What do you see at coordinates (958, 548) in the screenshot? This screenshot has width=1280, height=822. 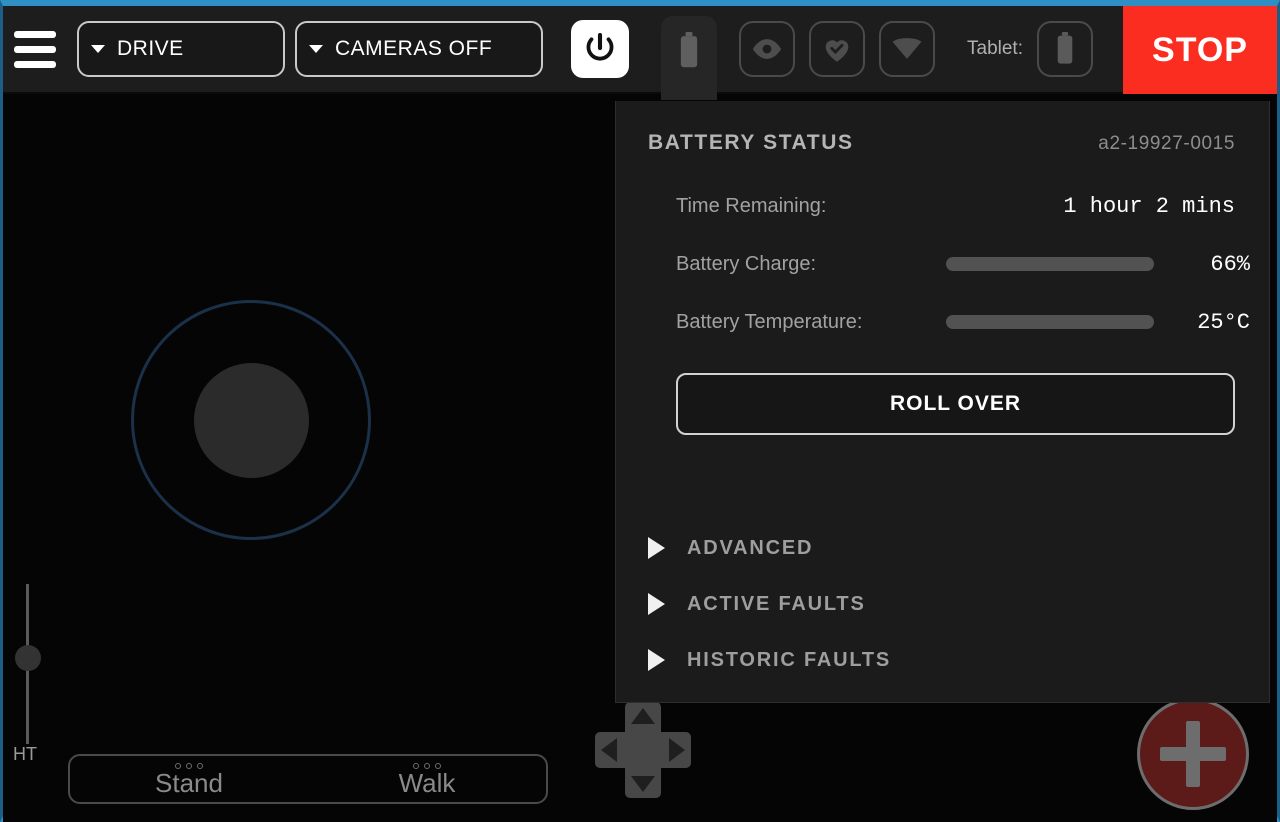 I see `accordion-advanced: ADVANCED` at bounding box center [958, 548].